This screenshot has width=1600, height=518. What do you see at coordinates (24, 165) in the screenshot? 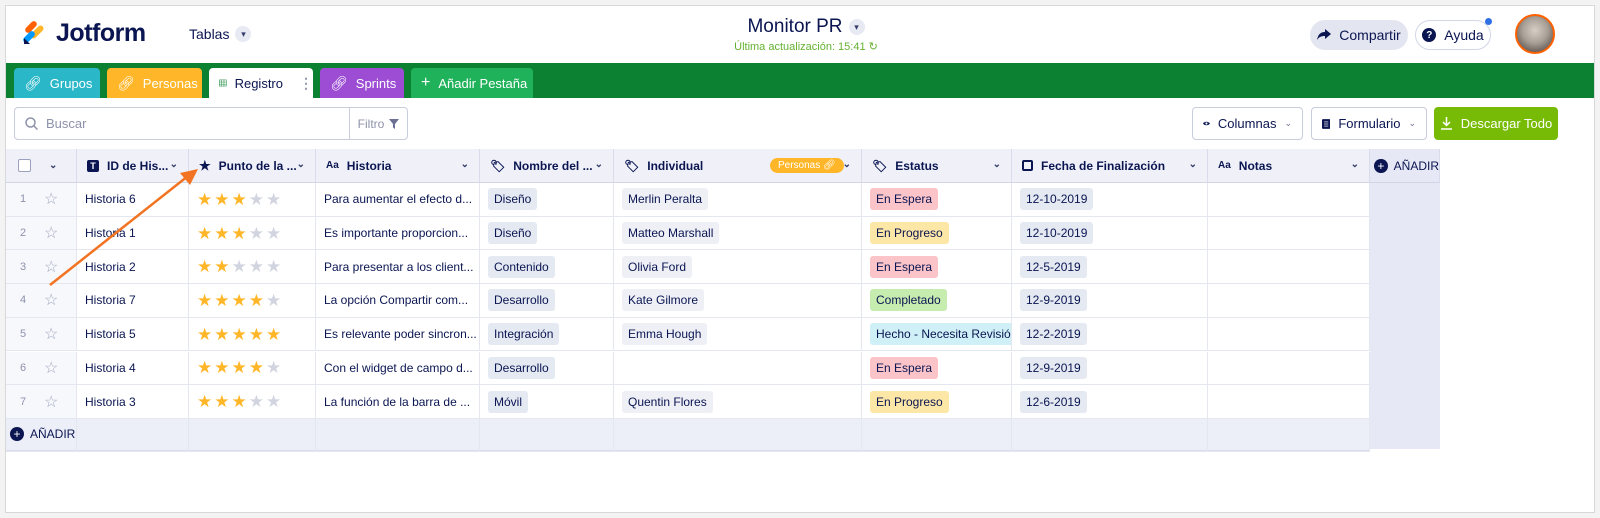
I see `select-all-checkbox` at bounding box center [24, 165].